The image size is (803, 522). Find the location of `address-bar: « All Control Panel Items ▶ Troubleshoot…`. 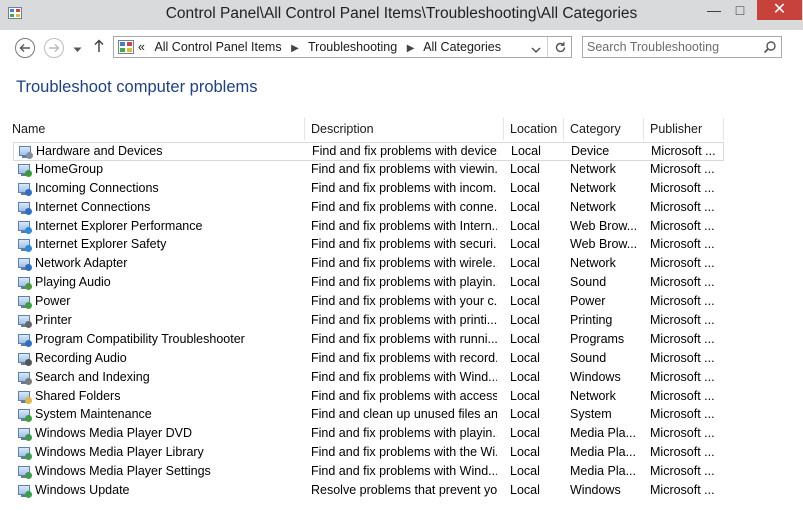

address-bar: « All Control Panel Items ▶ Troubleshoot… is located at coordinates (342, 47).